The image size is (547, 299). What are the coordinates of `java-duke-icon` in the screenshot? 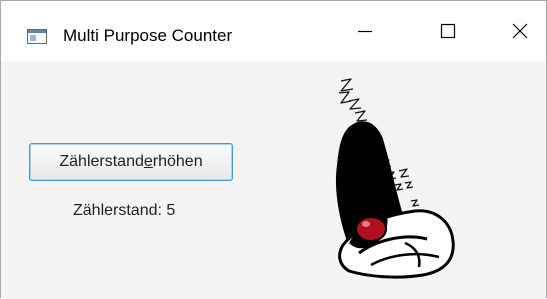 It's located at (395, 178).